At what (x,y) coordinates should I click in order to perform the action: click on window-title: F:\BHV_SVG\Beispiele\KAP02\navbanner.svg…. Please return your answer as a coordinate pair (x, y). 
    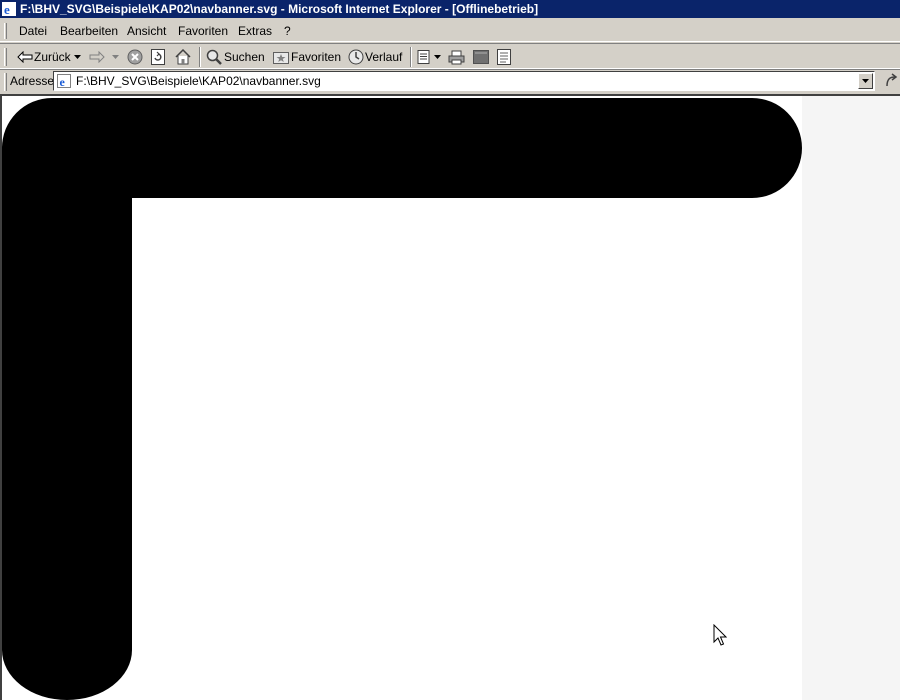
    Looking at the image, I should click on (279, 9).